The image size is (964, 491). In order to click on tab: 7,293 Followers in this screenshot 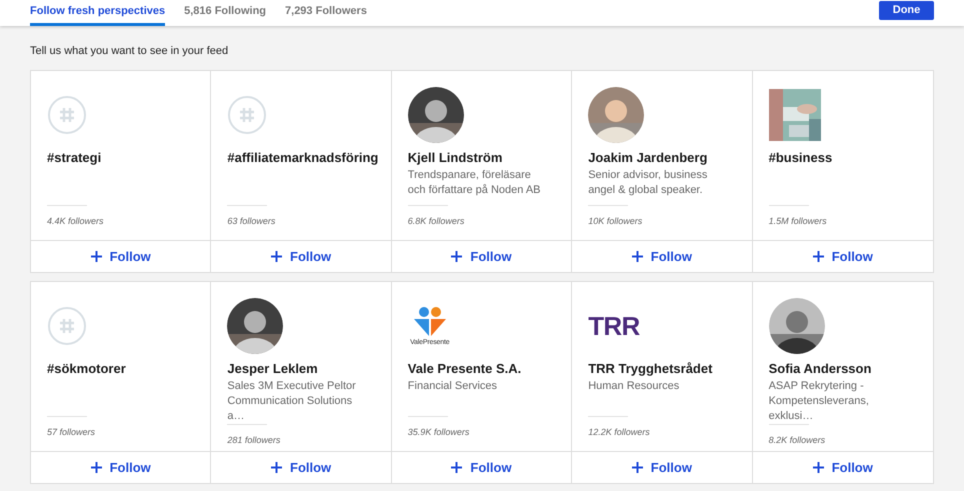, I will do `click(326, 13)`.